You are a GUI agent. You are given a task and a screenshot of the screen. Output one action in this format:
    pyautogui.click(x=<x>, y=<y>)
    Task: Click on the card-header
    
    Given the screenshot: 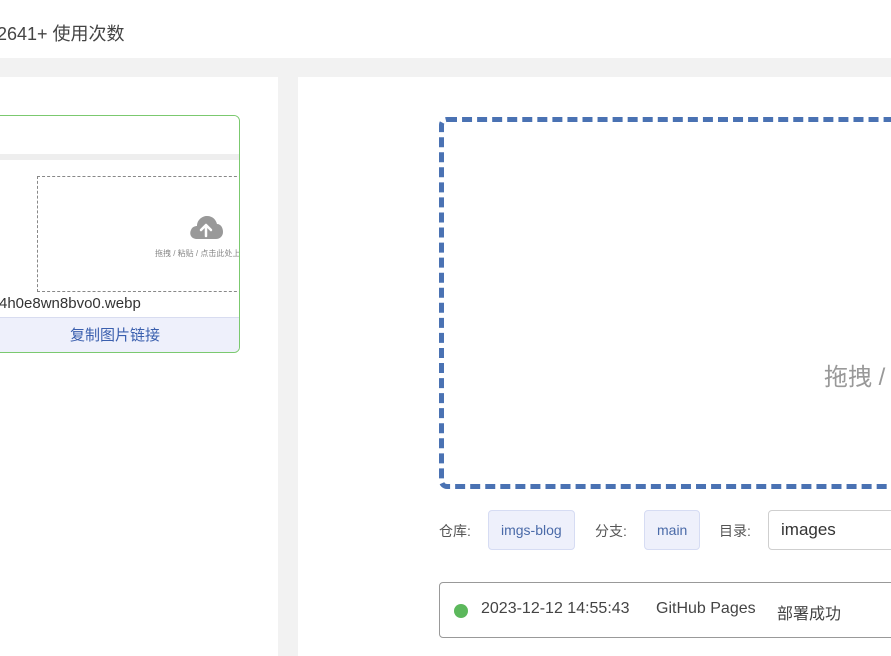 What is the action you would take?
    pyautogui.click(x=119, y=138)
    